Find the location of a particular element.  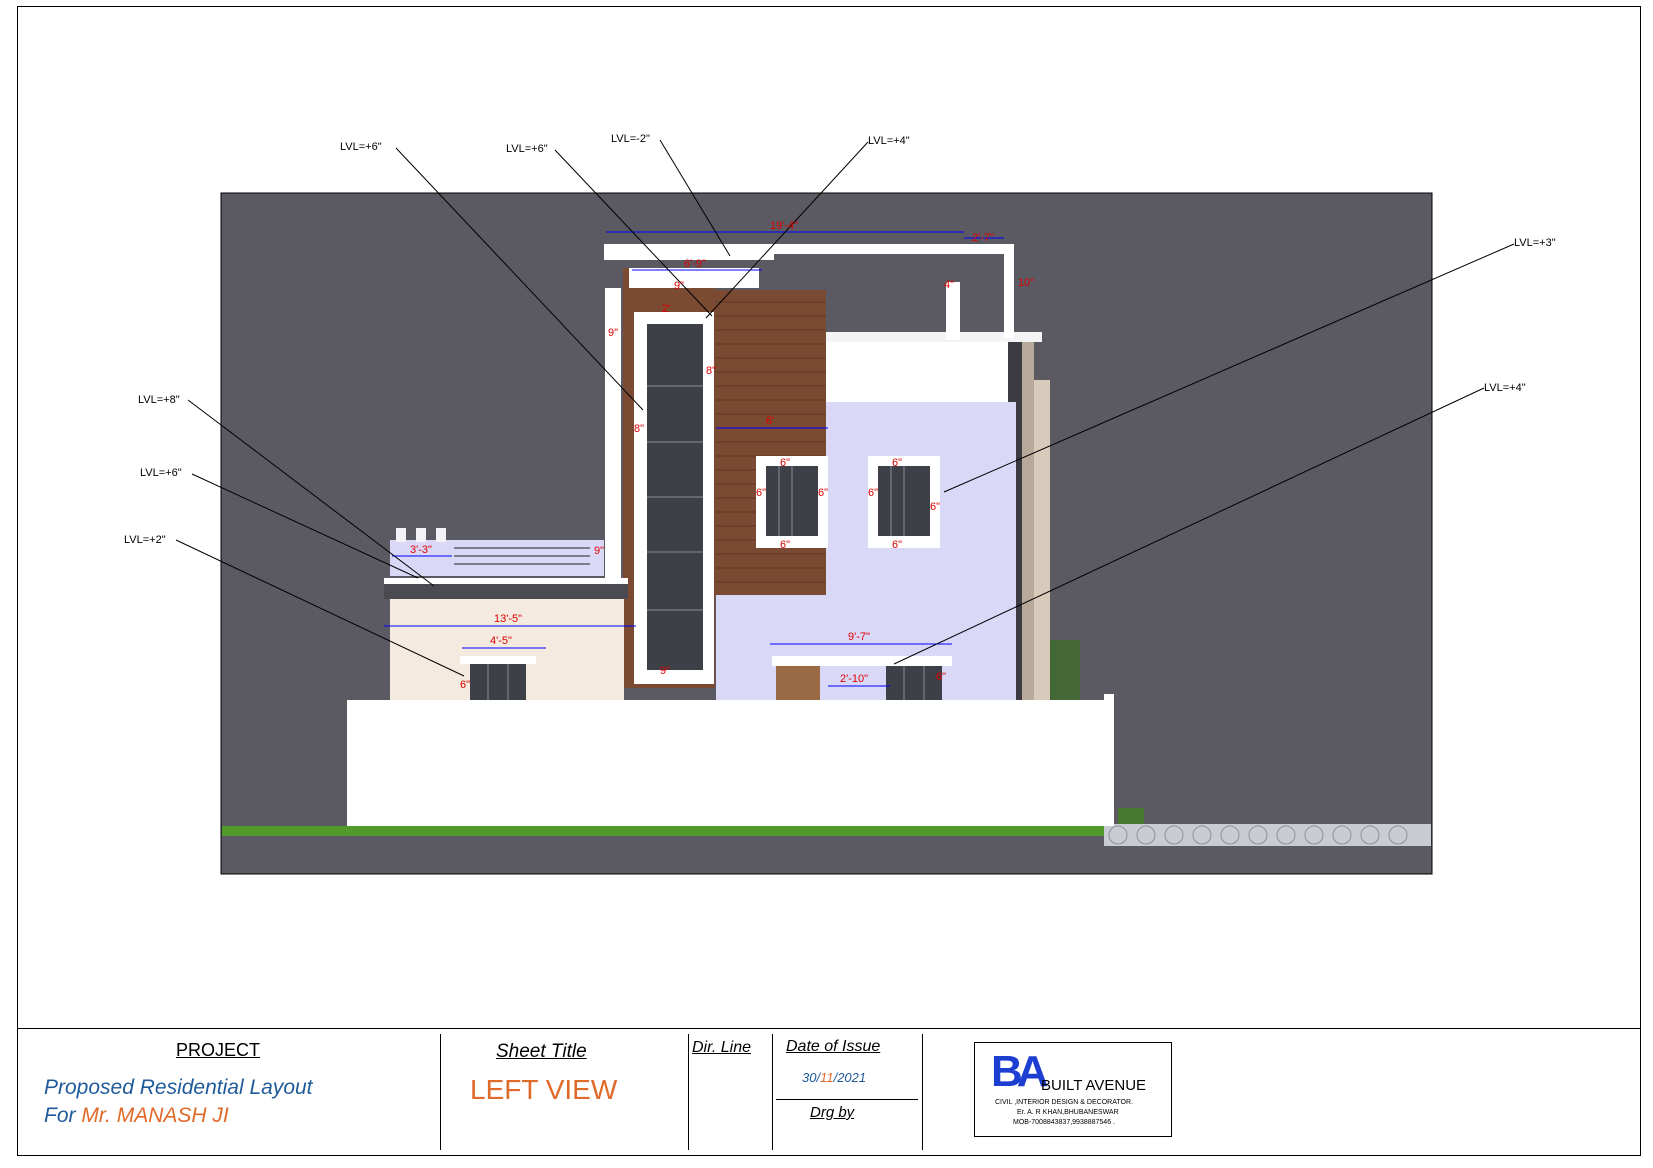

lvl-callout-5: LVL=+3" is located at coordinates (1535, 243).